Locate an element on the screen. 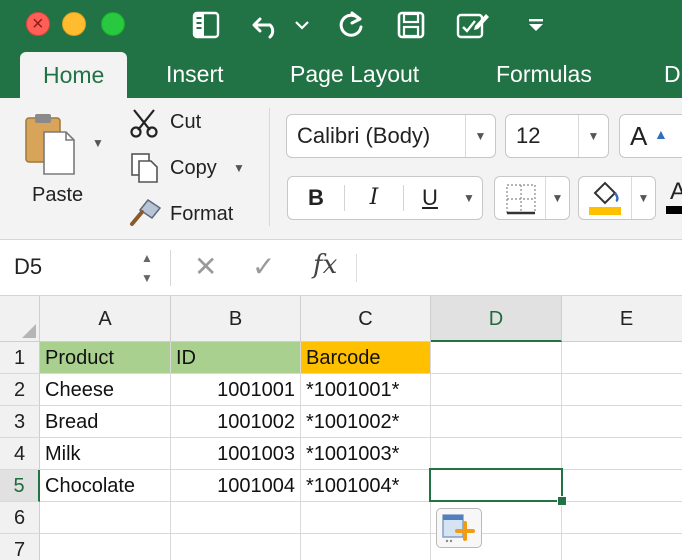  cell-a5: Chocolate is located at coordinates (105, 486).